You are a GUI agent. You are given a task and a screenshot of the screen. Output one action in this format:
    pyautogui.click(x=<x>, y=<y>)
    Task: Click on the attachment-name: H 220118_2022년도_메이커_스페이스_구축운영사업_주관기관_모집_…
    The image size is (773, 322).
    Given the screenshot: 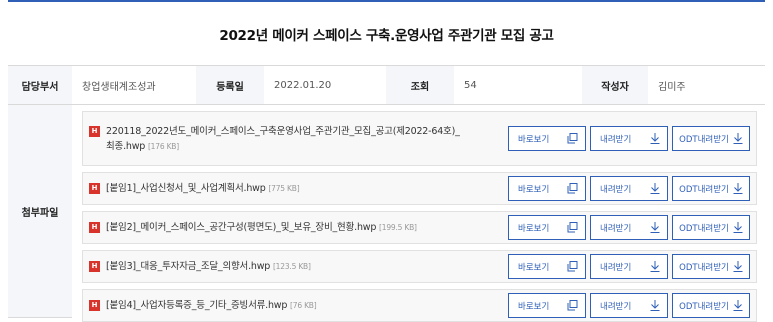 What is the action you would take?
    pyautogui.click(x=298, y=139)
    